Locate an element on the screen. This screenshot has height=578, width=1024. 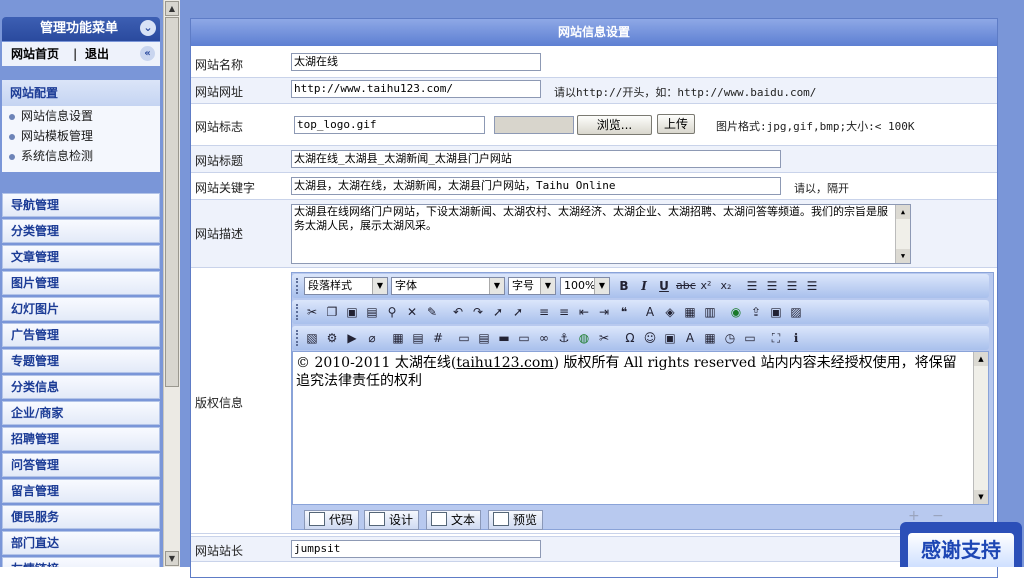
find-icon: ⚲ is located at coordinates (392, 312).